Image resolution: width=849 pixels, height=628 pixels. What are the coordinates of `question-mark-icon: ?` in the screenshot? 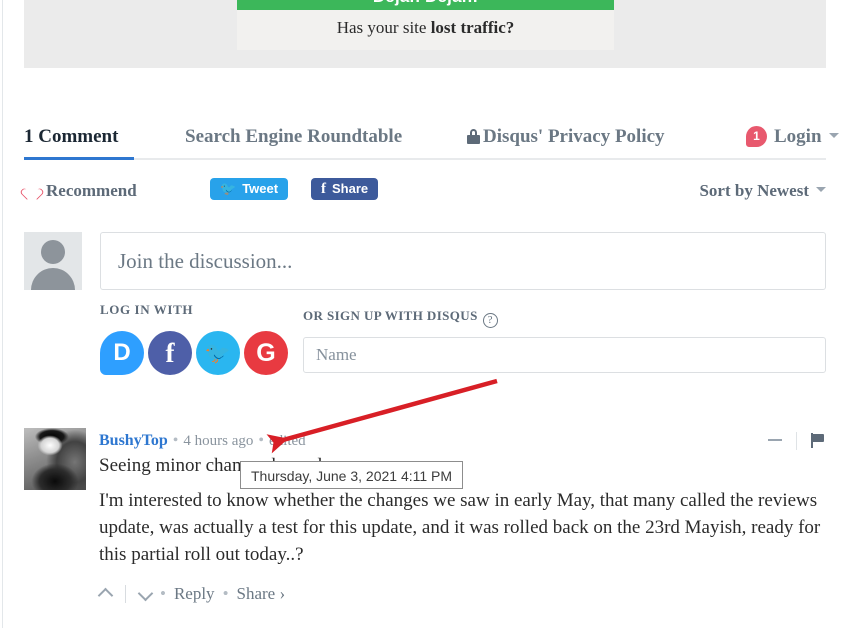 It's located at (490, 320).